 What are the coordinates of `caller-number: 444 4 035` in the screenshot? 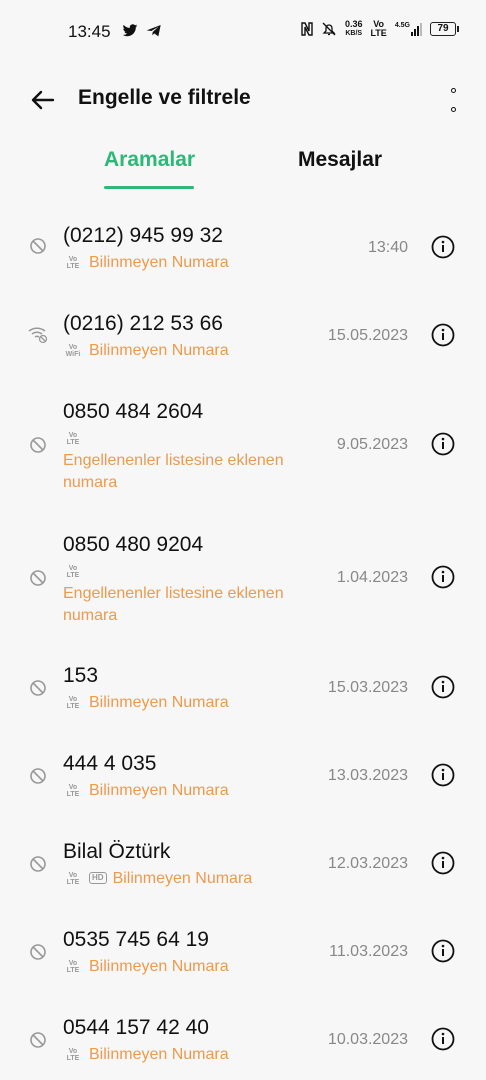 It's located at (110, 763).